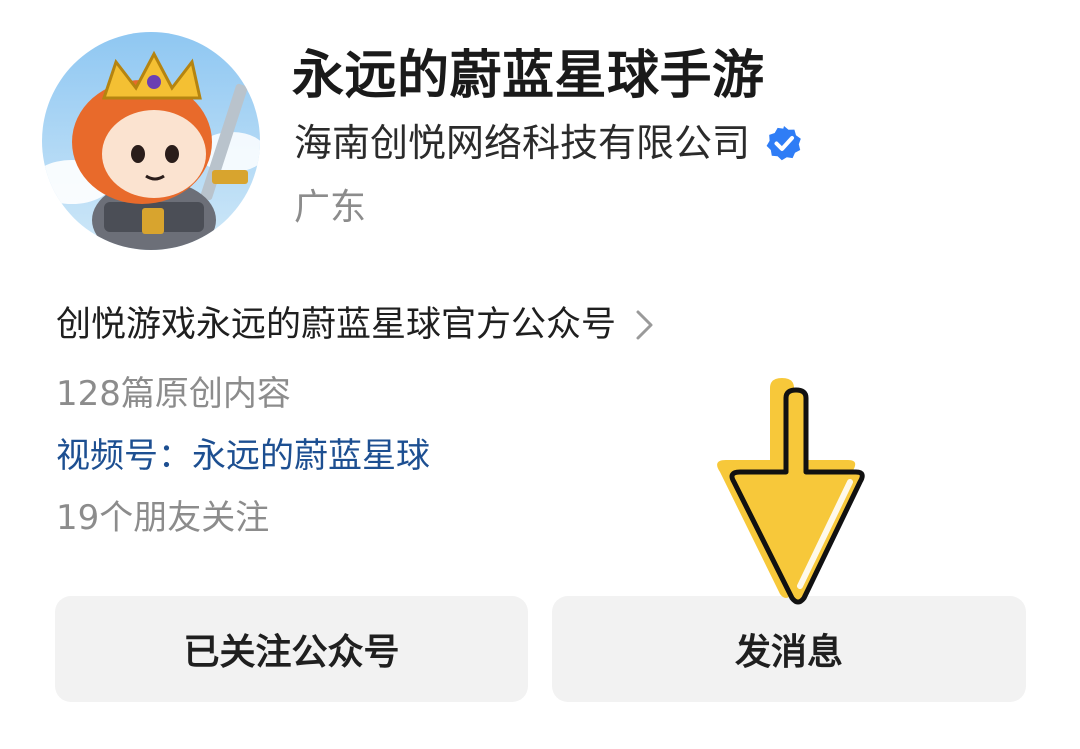 The height and width of the screenshot is (749, 1080). Describe the element at coordinates (645, 325) in the screenshot. I see `chevron-right-icon` at that location.